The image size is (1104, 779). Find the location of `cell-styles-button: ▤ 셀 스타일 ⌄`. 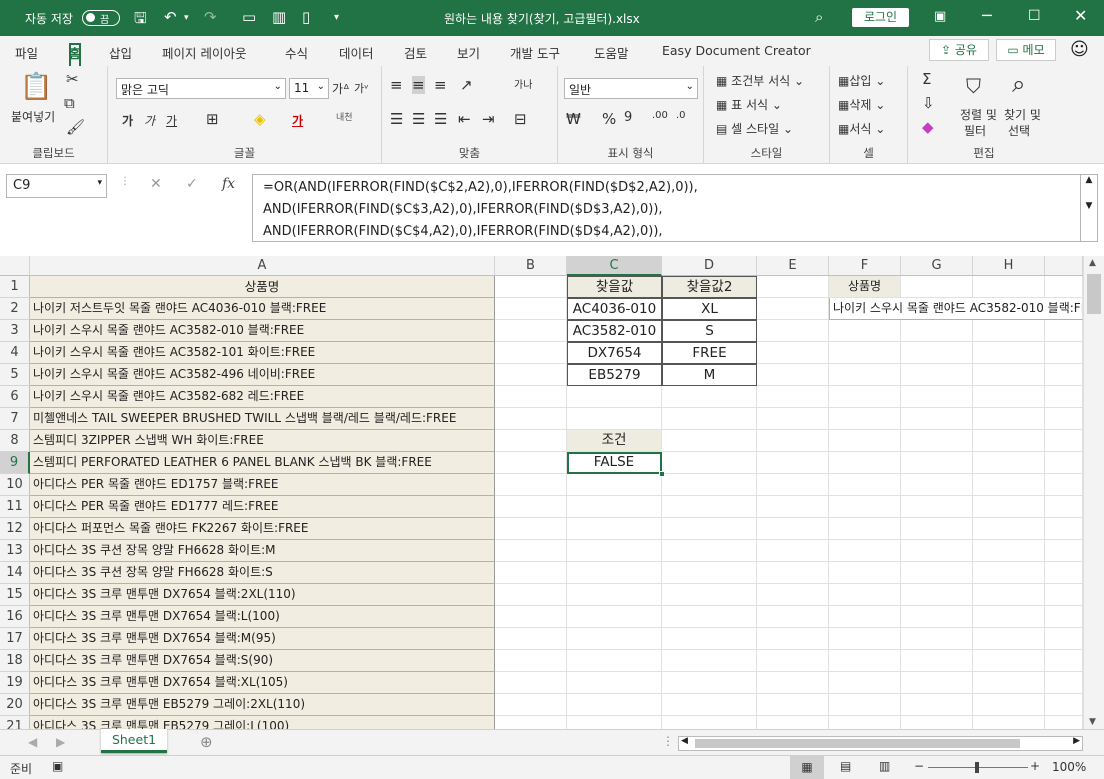

cell-styles-button: ▤ 셀 스타일 ⌄ is located at coordinates (754, 128).